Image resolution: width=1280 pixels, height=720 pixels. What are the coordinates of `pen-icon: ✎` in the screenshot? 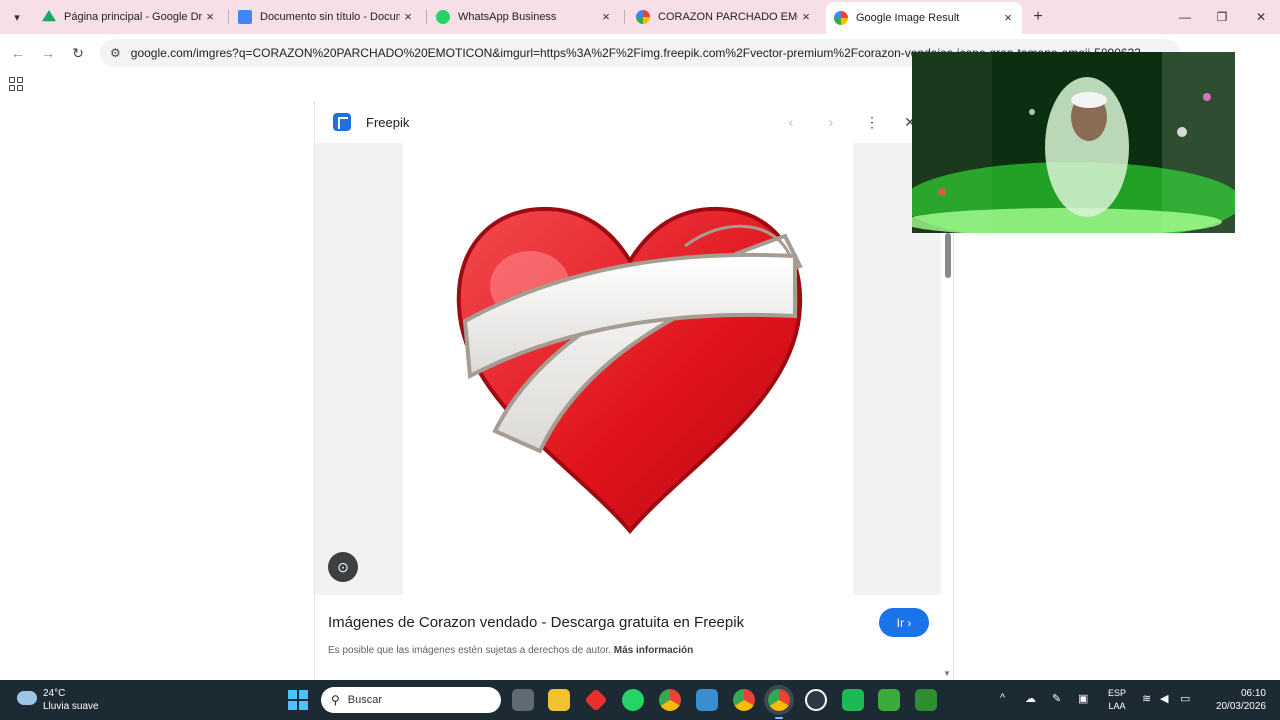 It's located at (1056, 698).